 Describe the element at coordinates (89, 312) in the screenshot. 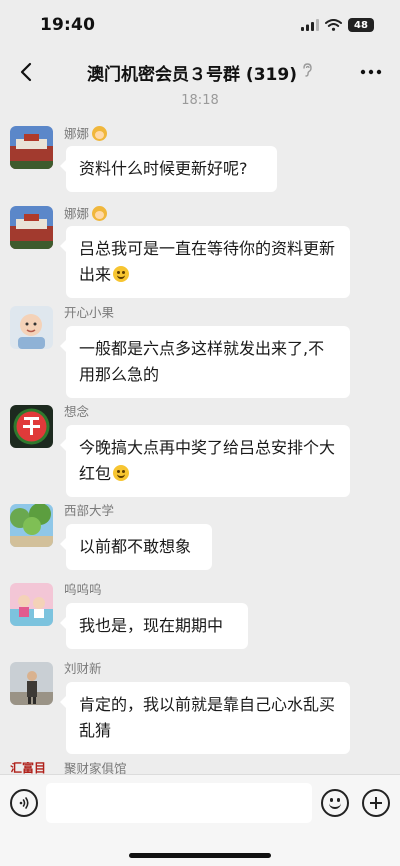

I see `sender-name: 开心小果` at that location.